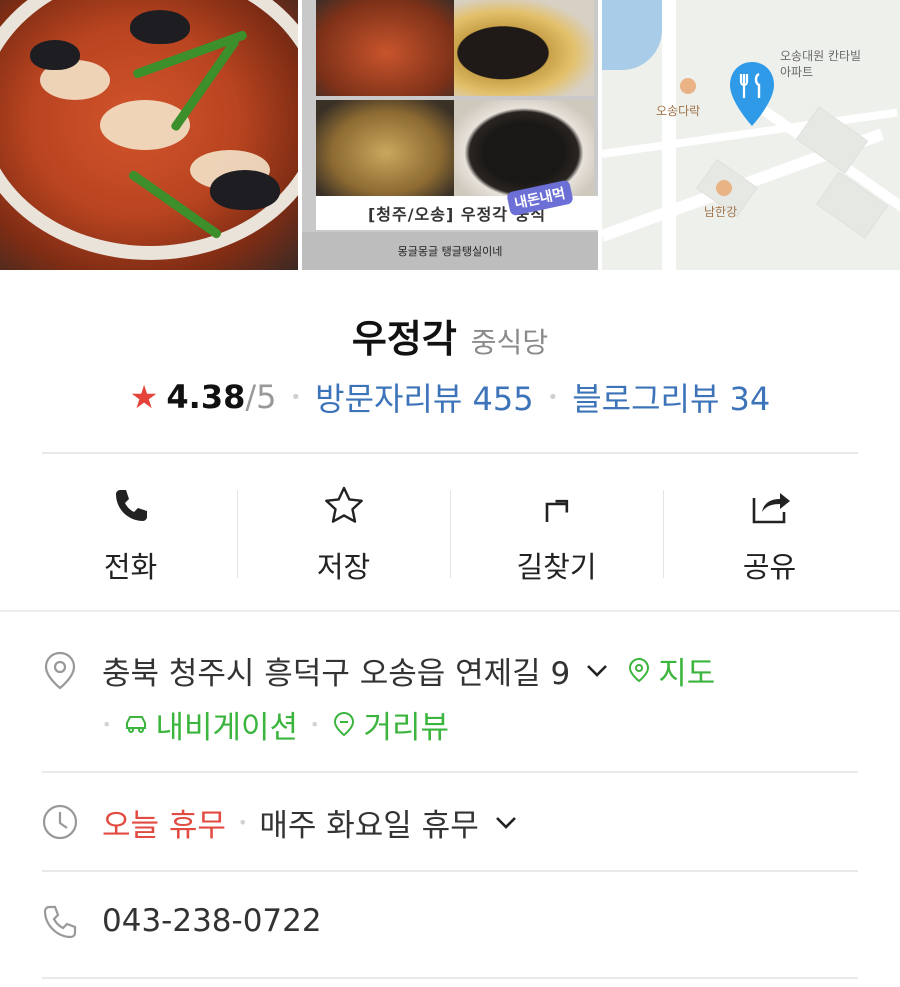 The width and height of the screenshot is (900, 987). I want to click on save-button: 저장, so click(343, 530).